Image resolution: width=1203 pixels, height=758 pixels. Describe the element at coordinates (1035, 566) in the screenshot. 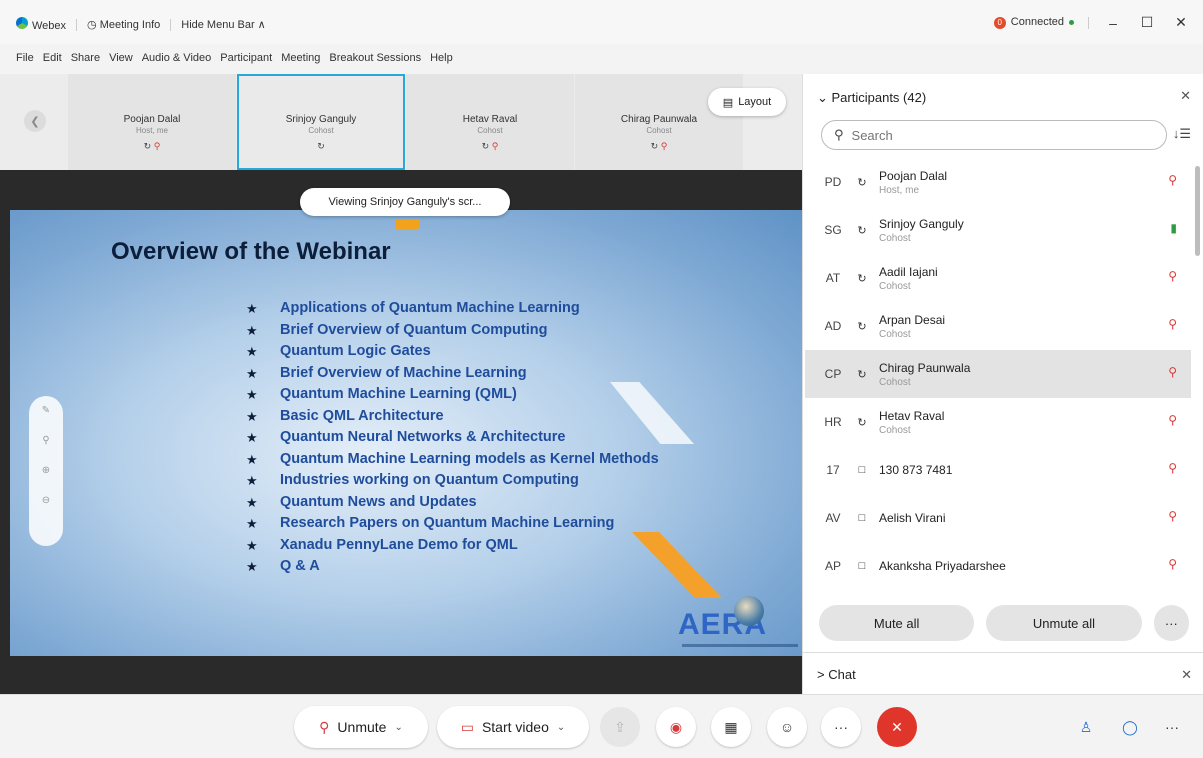

I see `participant-info: Akanksha Priyadarshee` at that location.